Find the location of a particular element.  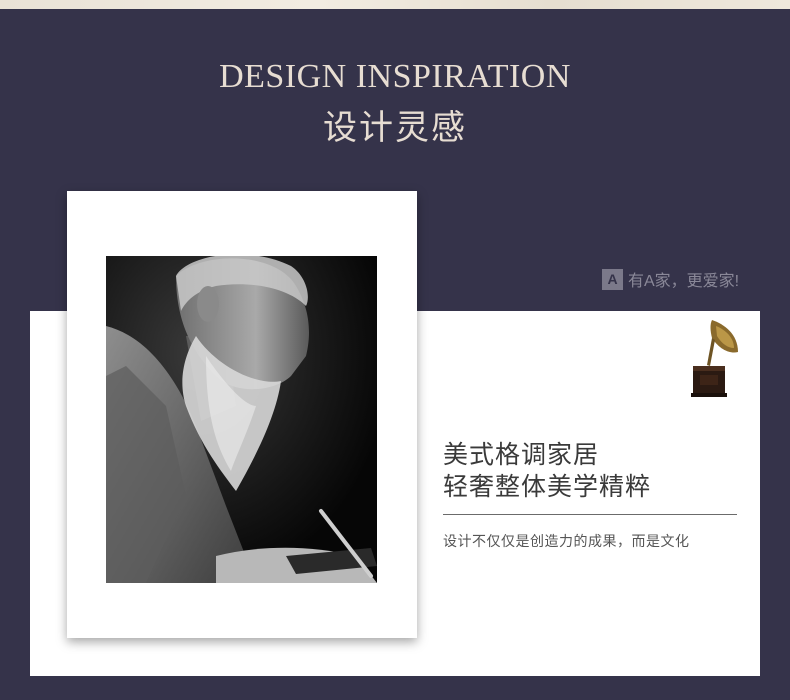

brand-logo-icon: A is located at coordinates (612, 279).